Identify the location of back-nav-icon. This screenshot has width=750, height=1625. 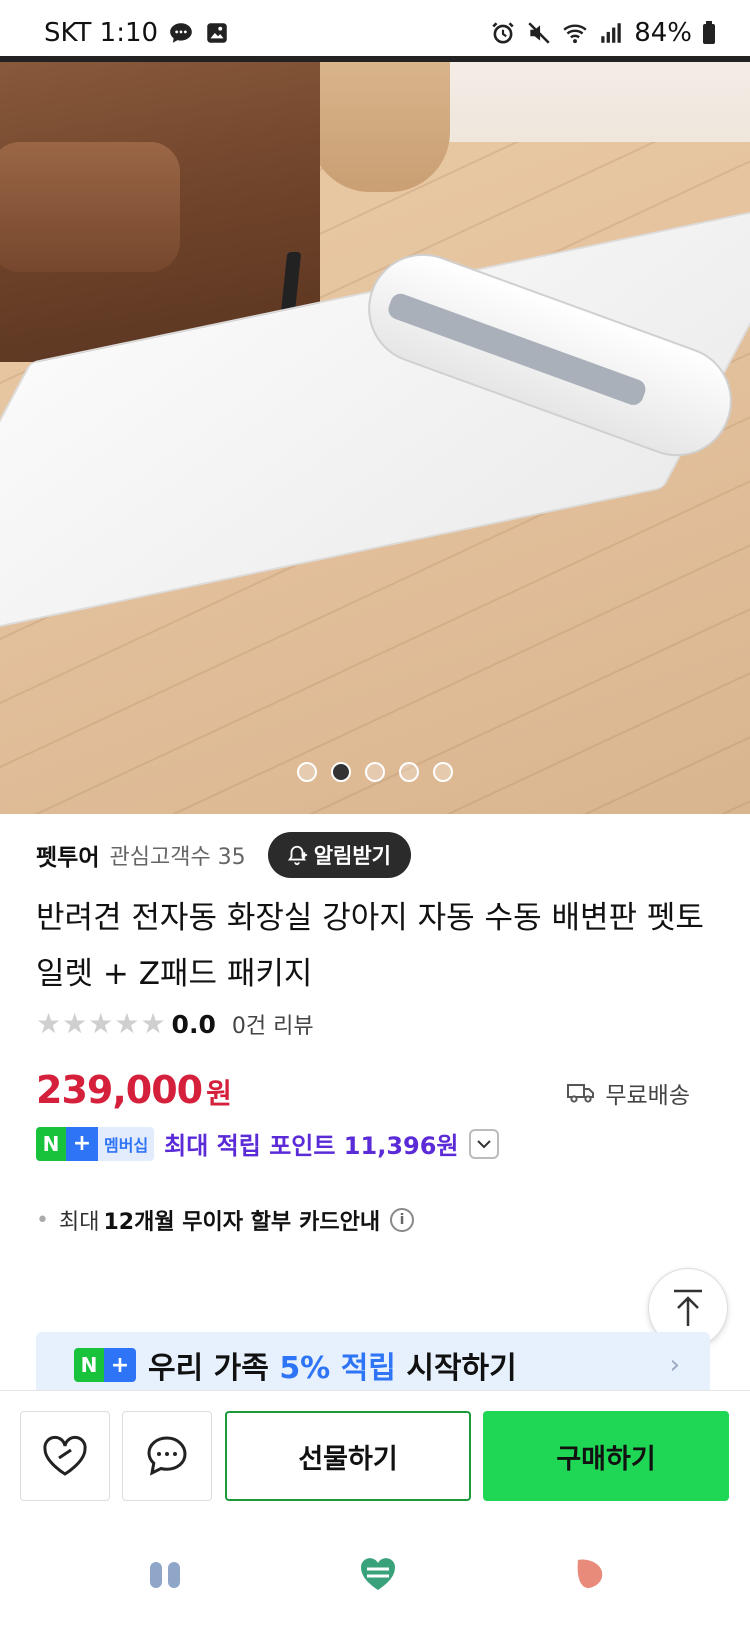
(165, 1575).